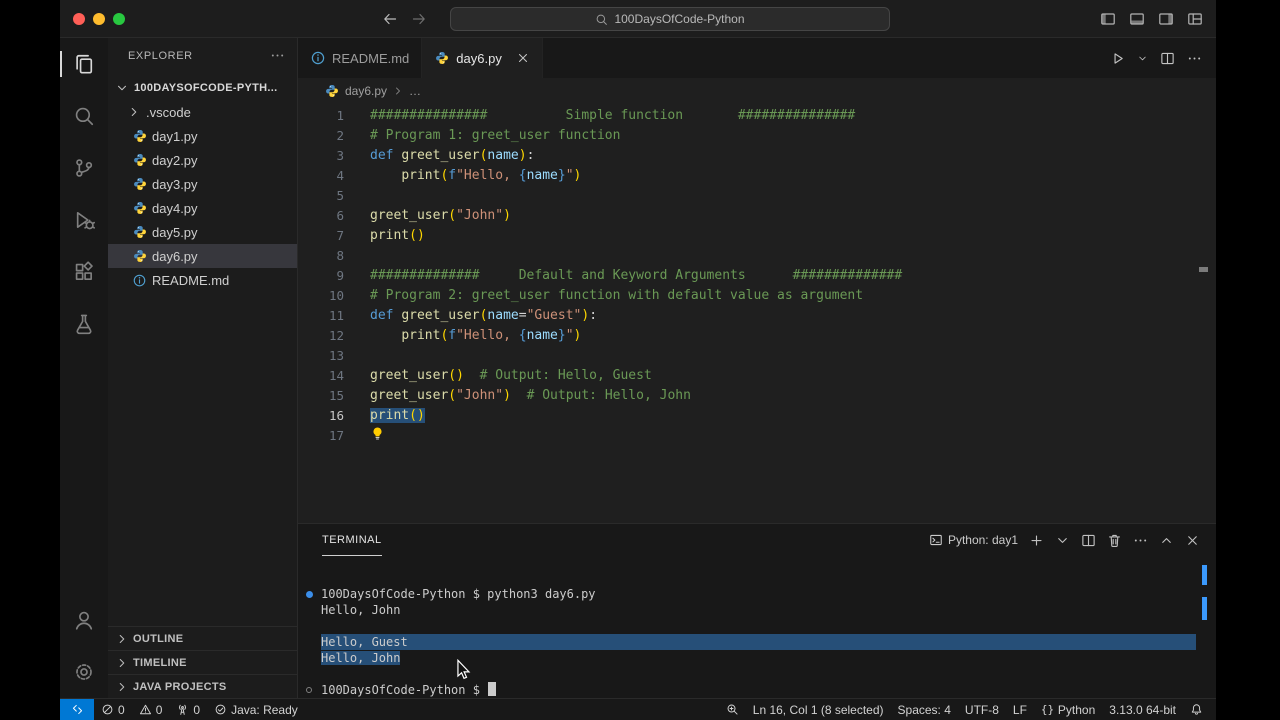  Describe the element at coordinates (113, 709) in the screenshot. I see `status-errors: 0` at that location.